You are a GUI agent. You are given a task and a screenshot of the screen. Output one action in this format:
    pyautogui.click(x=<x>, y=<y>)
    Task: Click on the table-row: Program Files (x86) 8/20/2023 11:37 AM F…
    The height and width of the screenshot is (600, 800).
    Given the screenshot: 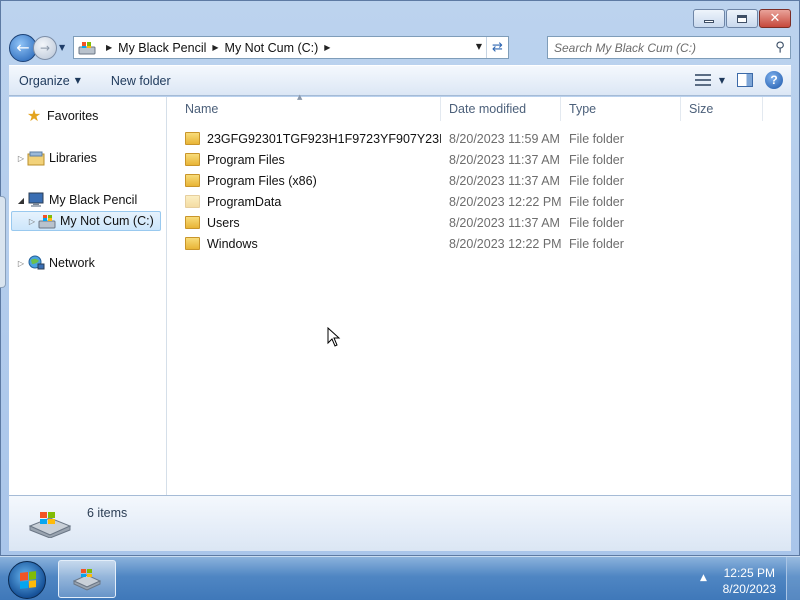 What is the action you would take?
    pyautogui.click(x=479, y=180)
    